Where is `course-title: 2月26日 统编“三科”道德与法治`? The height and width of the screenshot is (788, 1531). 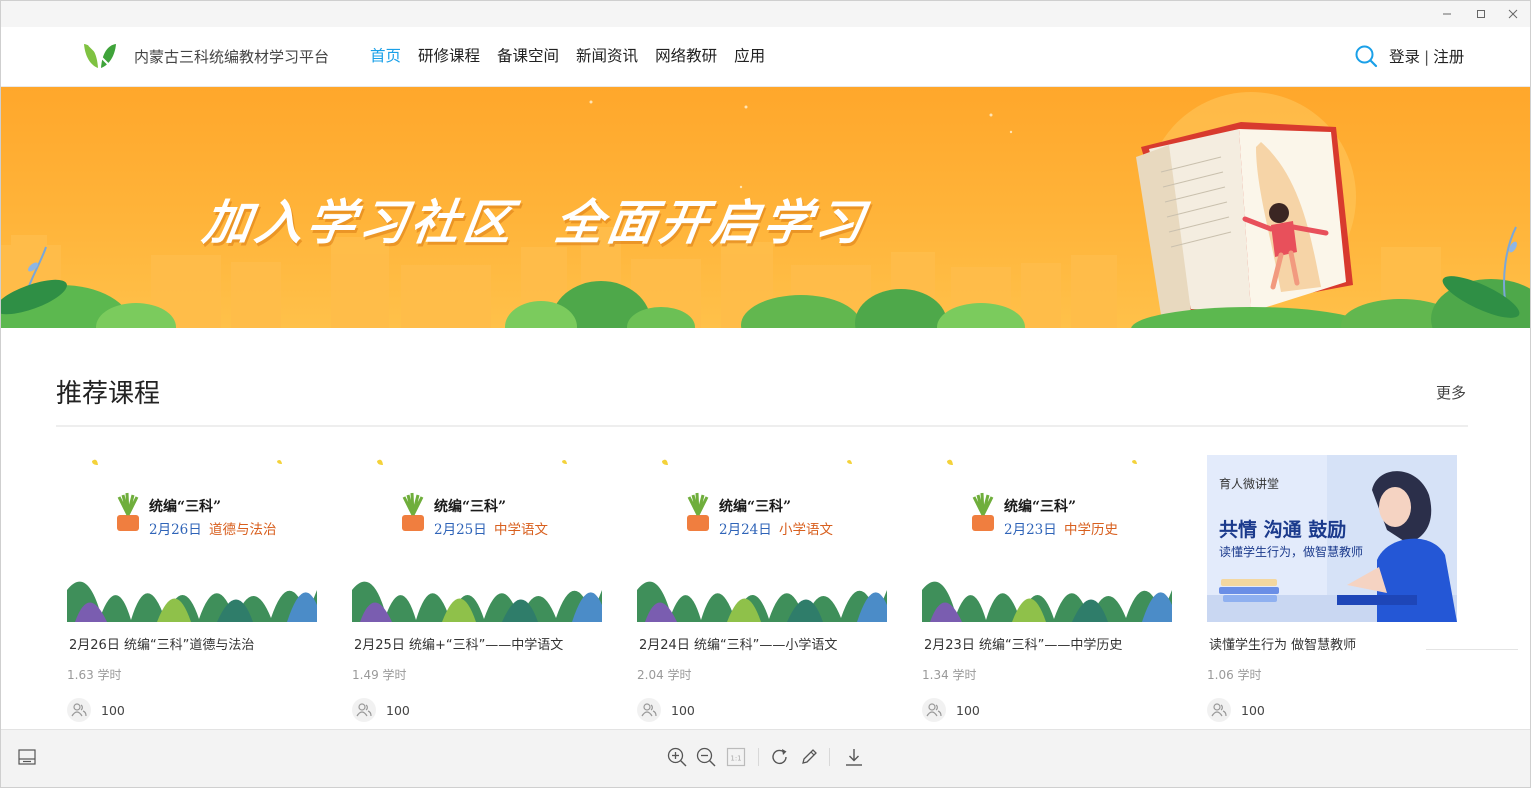
course-title: 2月26日 统编“三科”道德与法治 is located at coordinates (161, 643).